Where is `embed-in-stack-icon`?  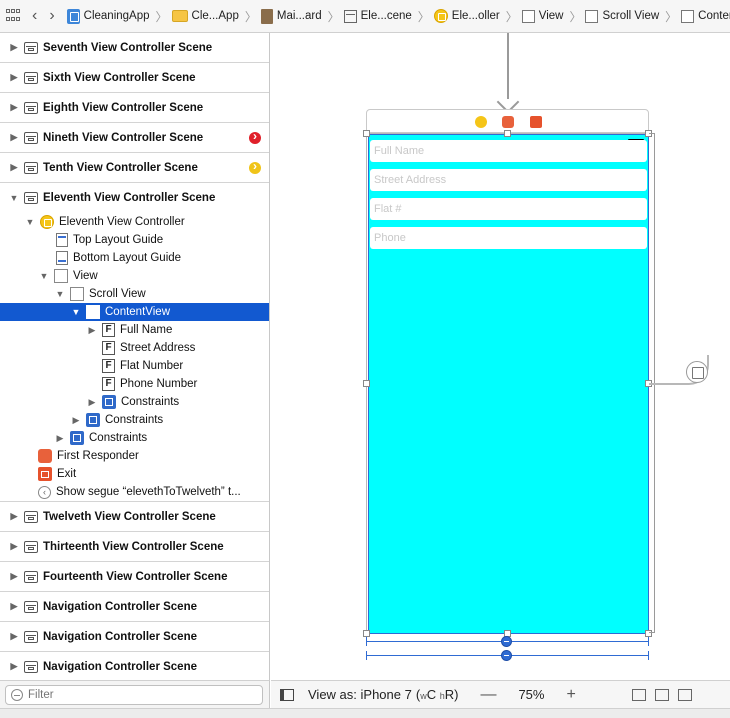 embed-in-stack-icon is located at coordinates (638, 694).